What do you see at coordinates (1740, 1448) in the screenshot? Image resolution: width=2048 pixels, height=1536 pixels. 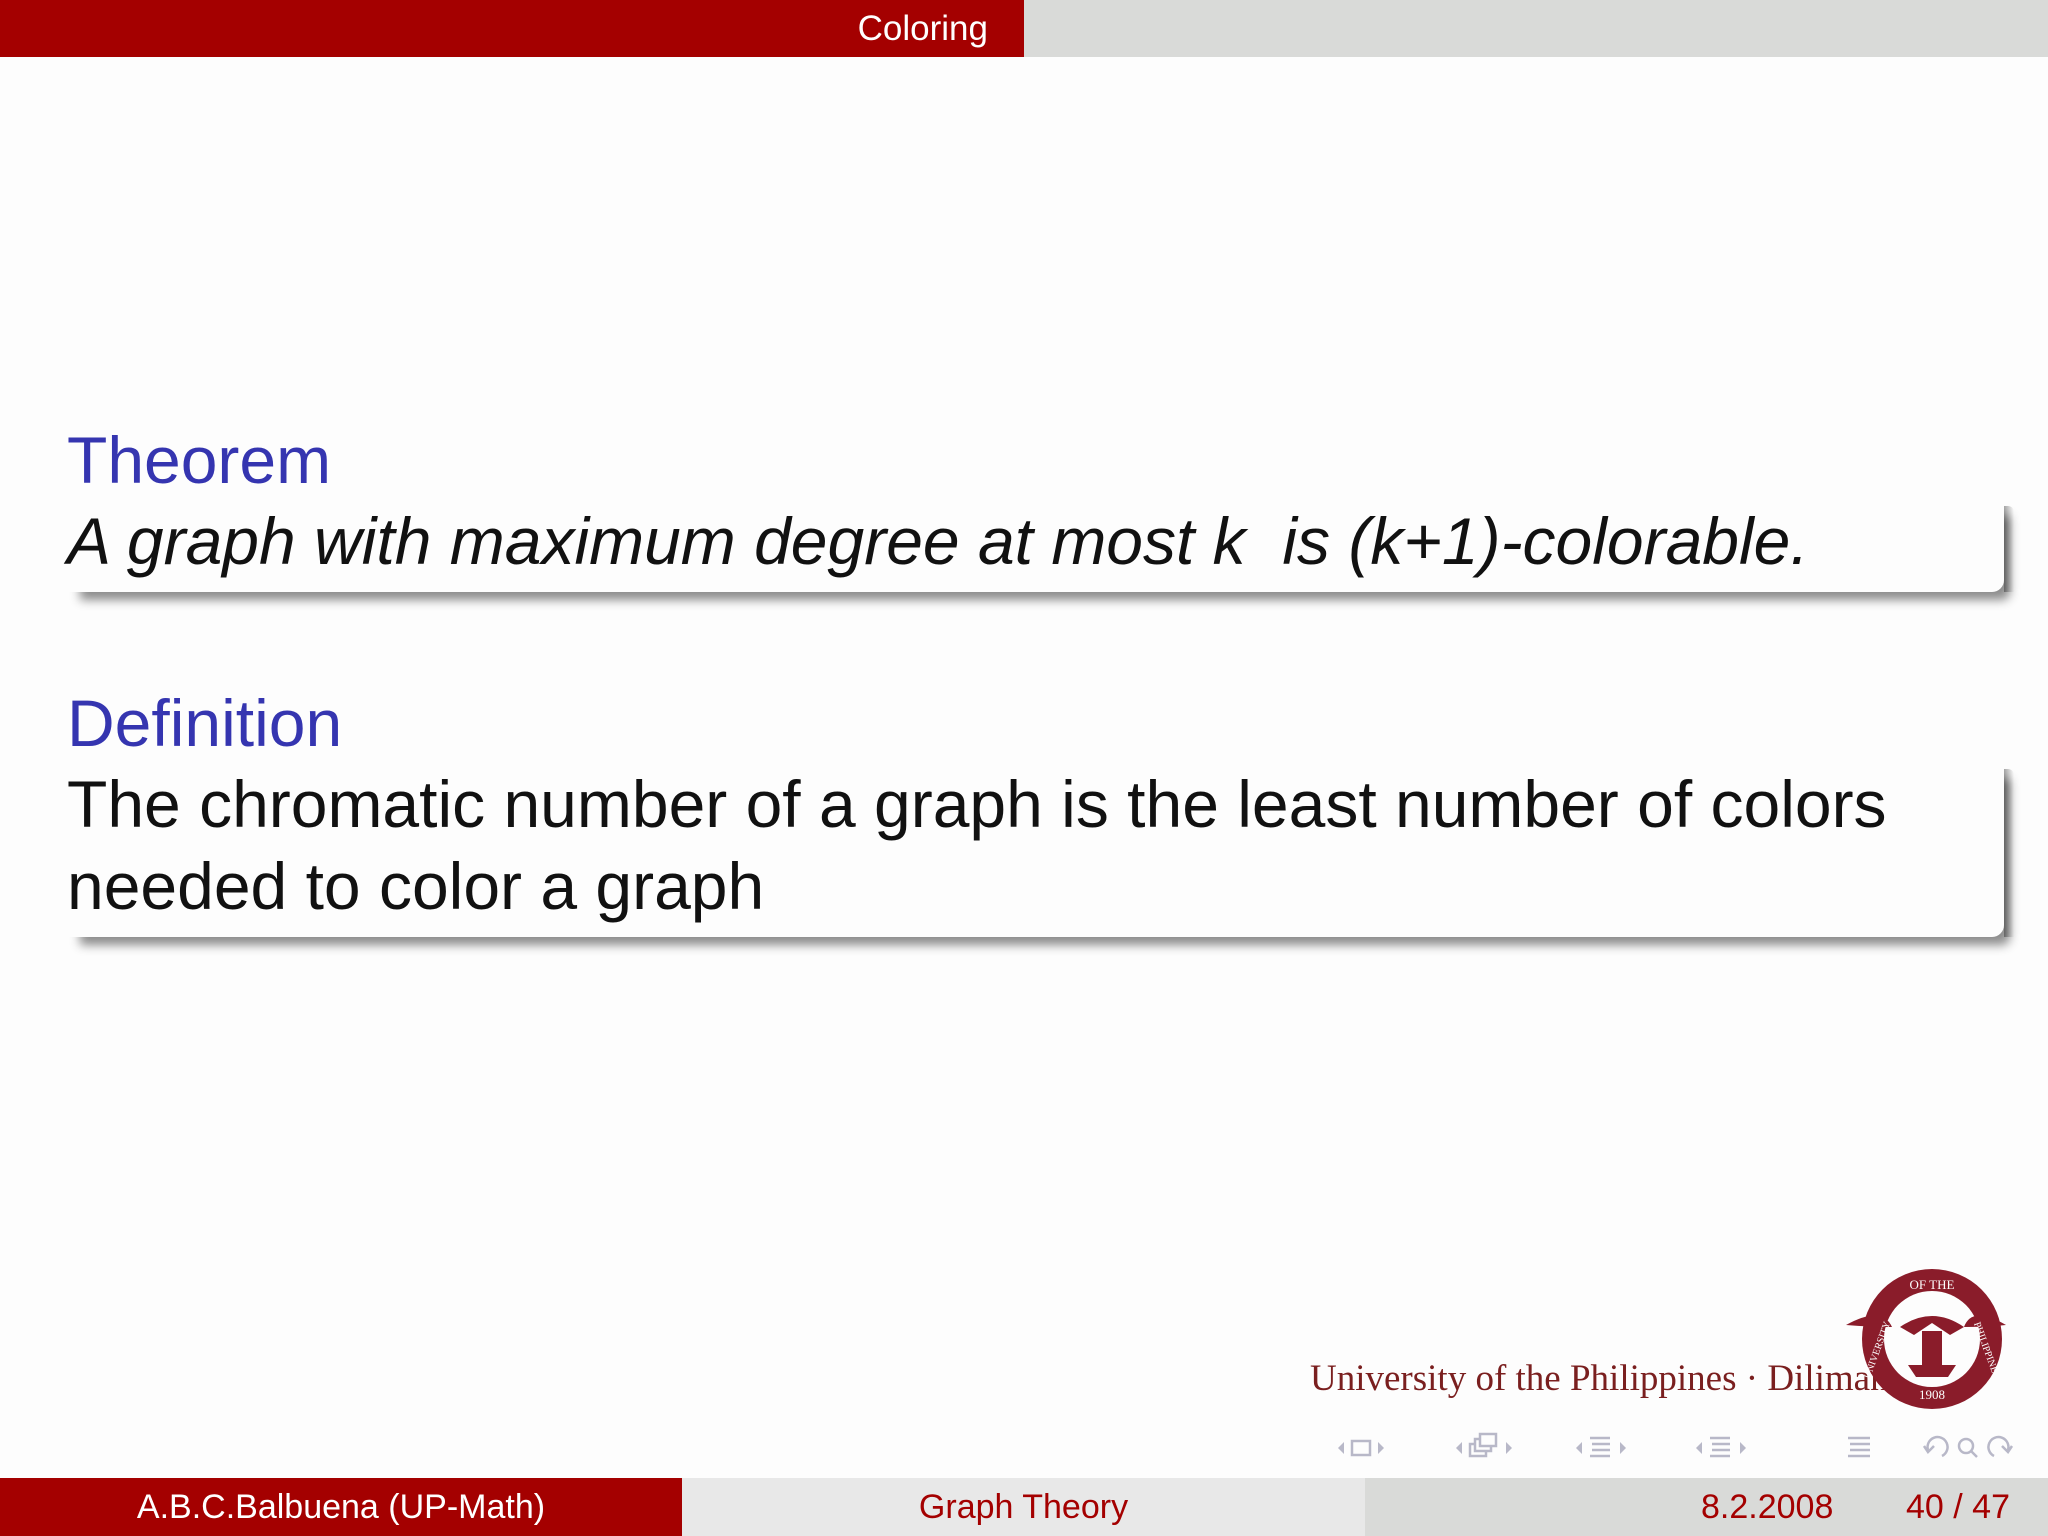 I see `document-nav-icon` at bounding box center [1740, 1448].